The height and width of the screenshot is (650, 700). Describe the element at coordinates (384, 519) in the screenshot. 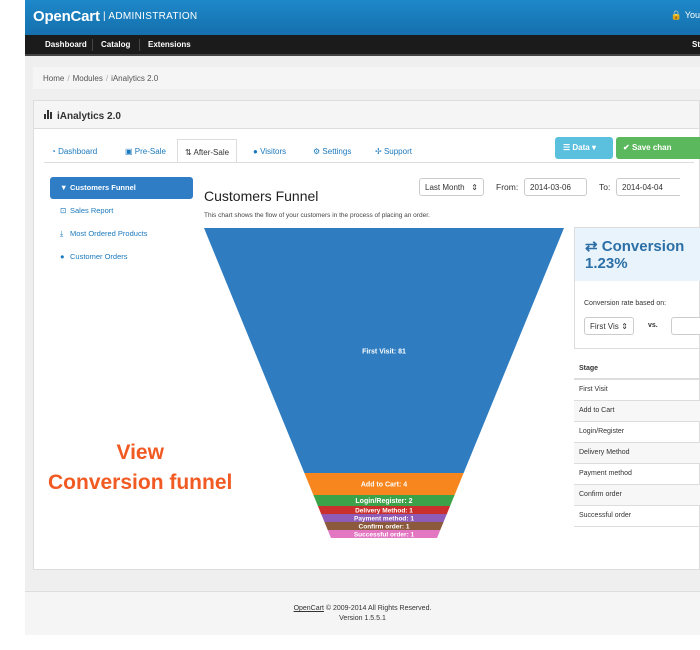

I see `funnel-stage-label: Payment method: 1` at that location.